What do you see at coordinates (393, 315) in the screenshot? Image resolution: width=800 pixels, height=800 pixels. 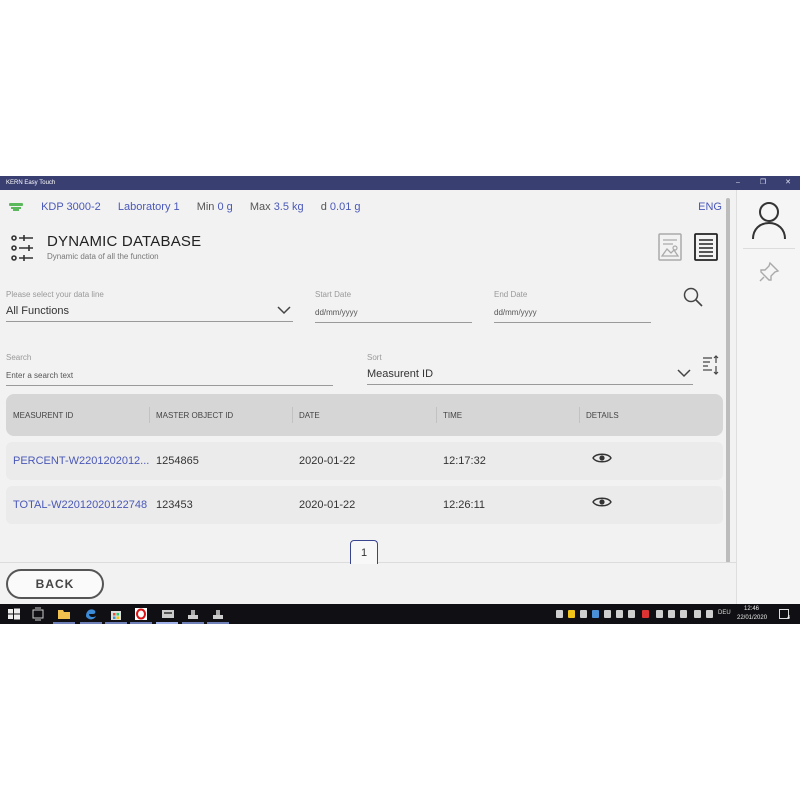 I see `start-date-input: dd/mm/yyyy` at bounding box center [393, 315].